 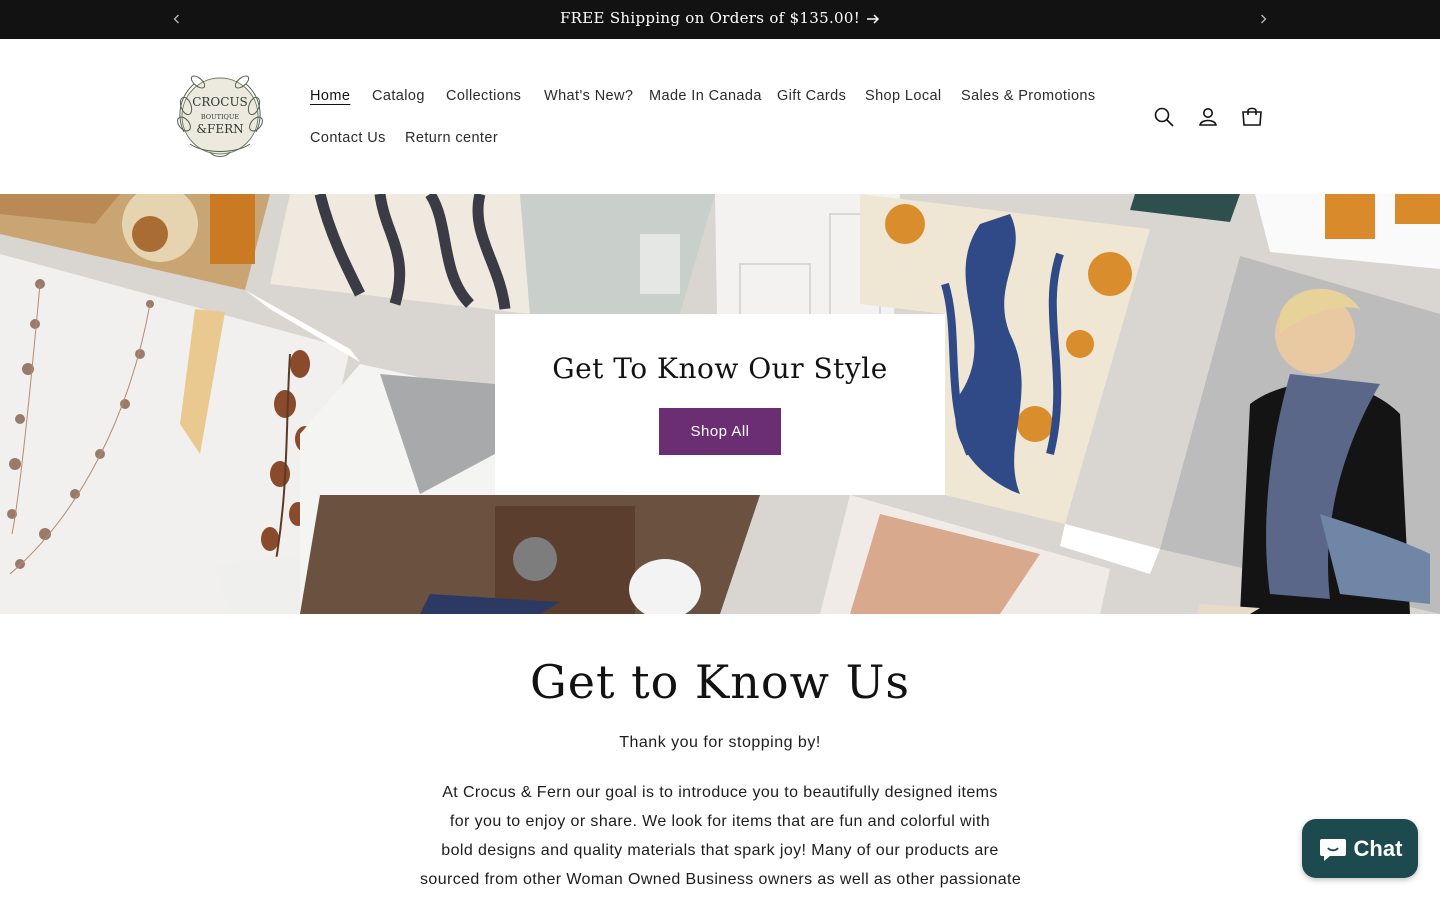 What do you see at coordinates (220, 102) in the screenshot?
I see `logo-text-crocus: CROCUS` at bounding box center [220, 102].